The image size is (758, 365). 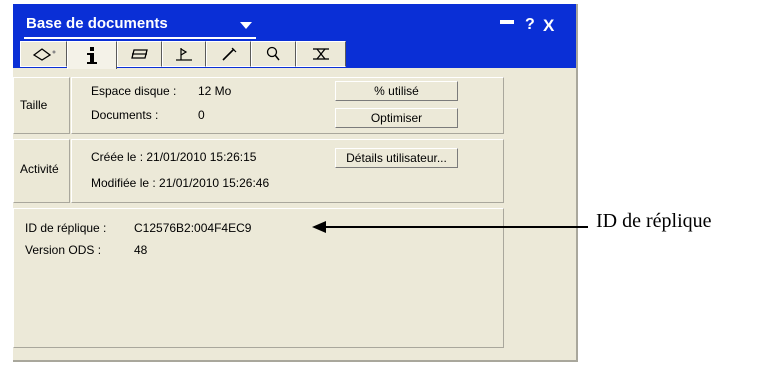 What do you see at coordinates (396, 91) in the screenshot?
I see `percent-used-button: % utilisé` at bounding box center [396, 91].